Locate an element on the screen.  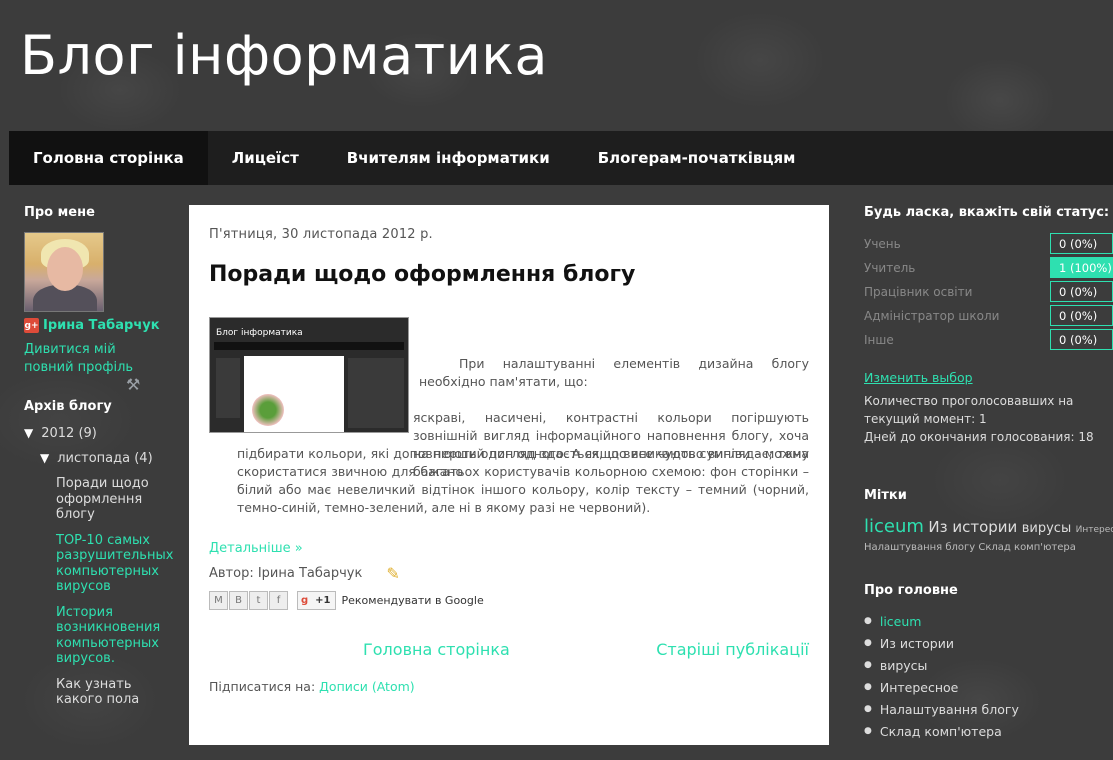
post-image-title: Блог інформатика is located at coordinates (259, 333).